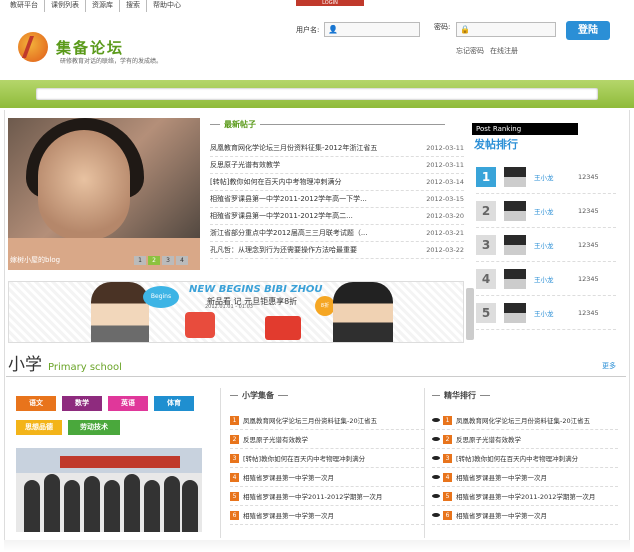 The width and height of the screenshot is (634, 552). Describe the element at coordinates (103, 6) in the screenshot. I see `nav-item-resources: 资源库` at that location.